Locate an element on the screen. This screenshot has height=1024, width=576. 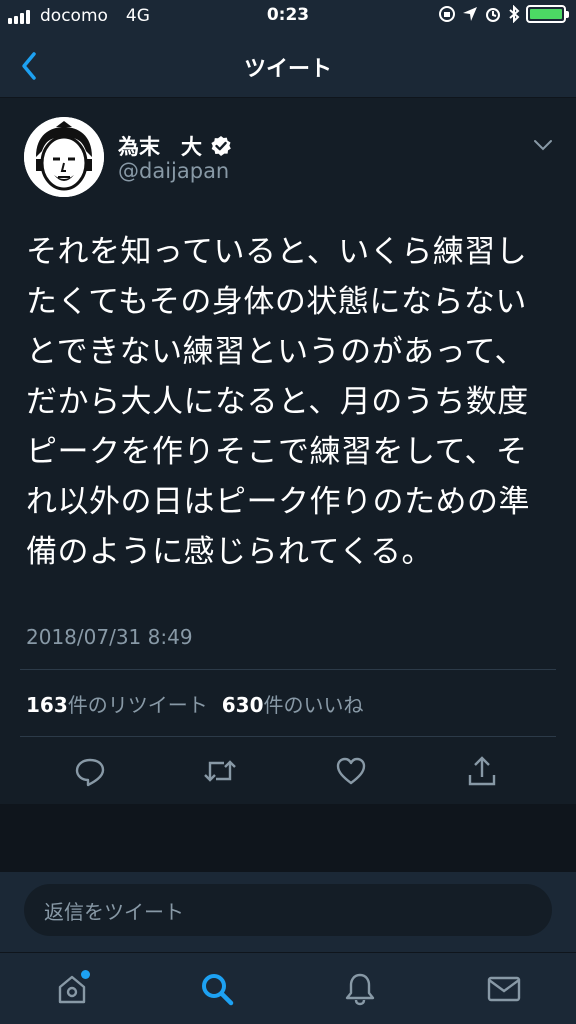
status-bar: docomo 4G 0:23 is located at coordinates (288, 17).